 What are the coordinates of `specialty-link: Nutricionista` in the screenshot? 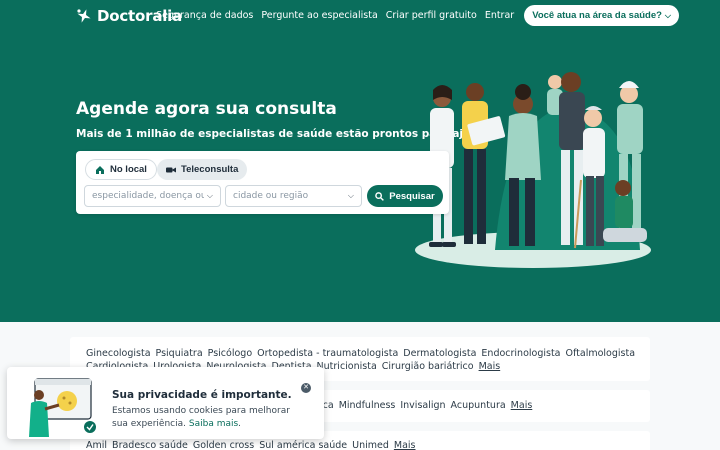 It's located at (347, 366).